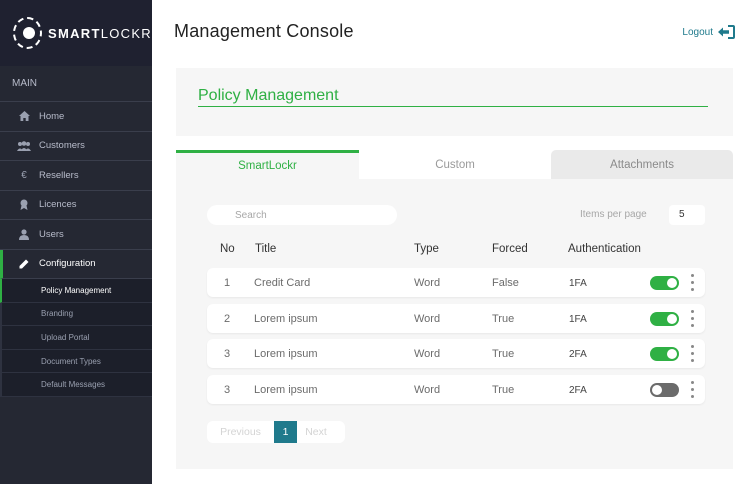 This screenshot has width=752, height=484. Describe the element at coordinates (604, 249) in the screenshot. I see `column-header-authentication: Authentication` at that location.